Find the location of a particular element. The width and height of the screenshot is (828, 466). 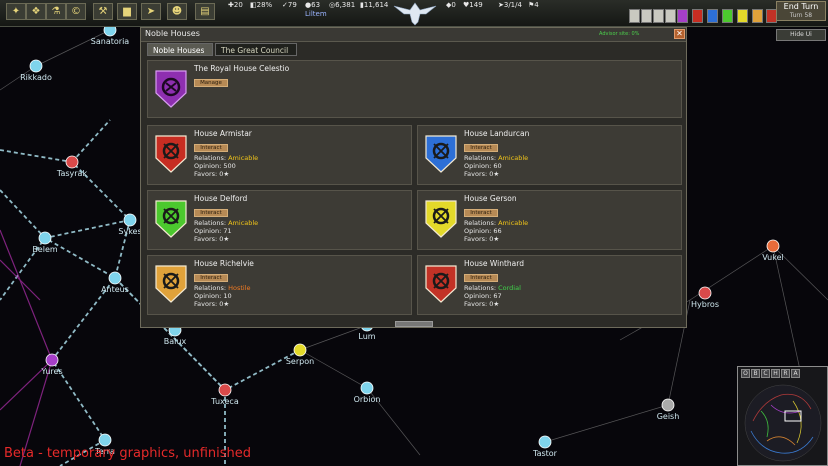

minimap-tab: C is located at coordinates (765, 373).